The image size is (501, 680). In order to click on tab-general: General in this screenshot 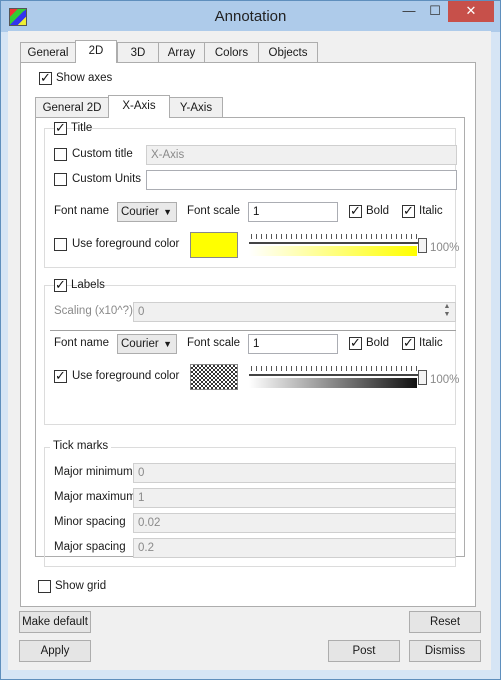, I will do `click(48, 52)`.